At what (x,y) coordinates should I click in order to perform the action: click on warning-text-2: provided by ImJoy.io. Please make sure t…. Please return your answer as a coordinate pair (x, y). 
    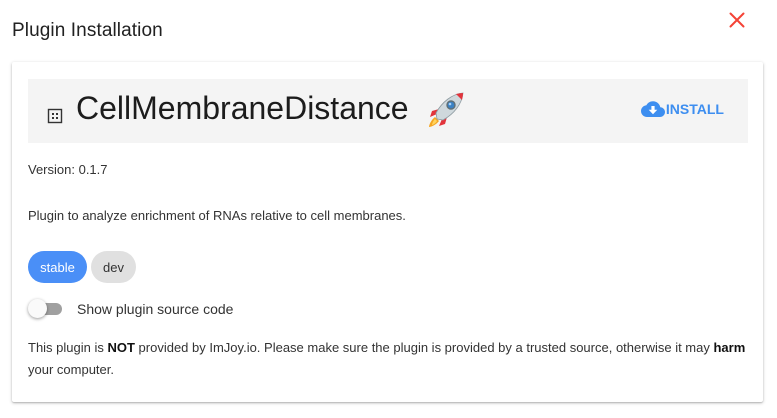
    Looking at the image, I should click on (424, 347).